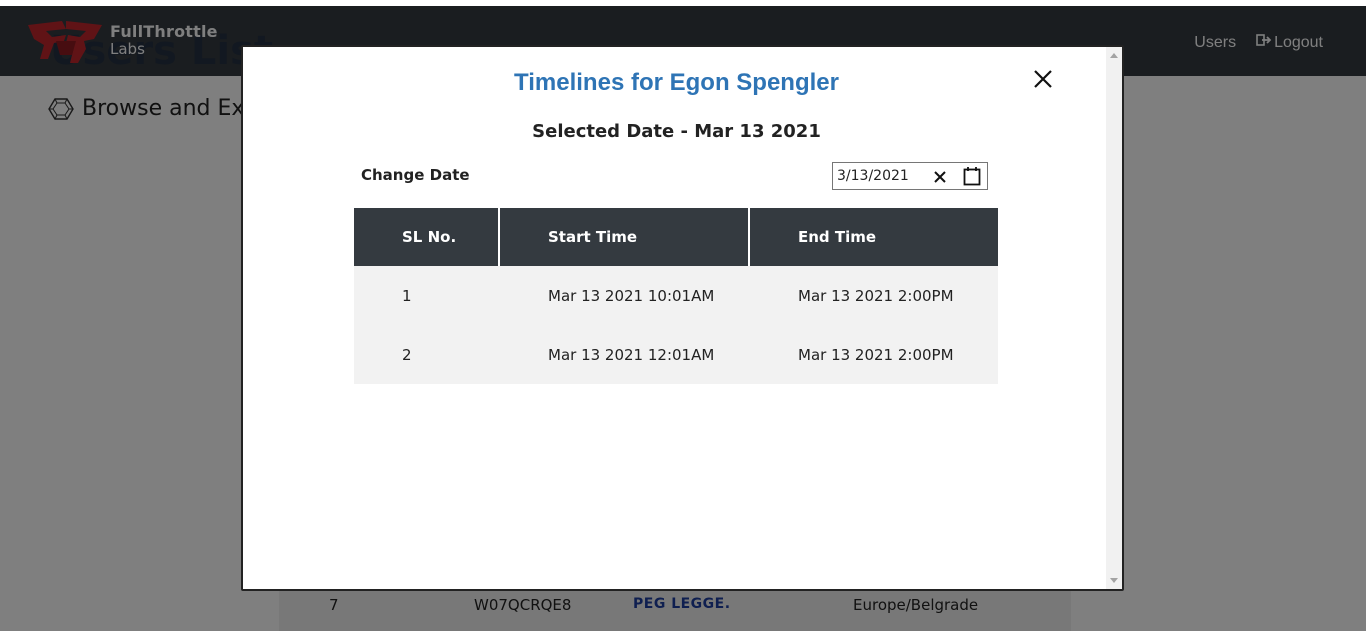 This screenshot has height=631, width=1366. I want to click on table-row: 2 Mar 13 2021 12:01AM Mar 13 2021 2:00PM, so click(676, 354).